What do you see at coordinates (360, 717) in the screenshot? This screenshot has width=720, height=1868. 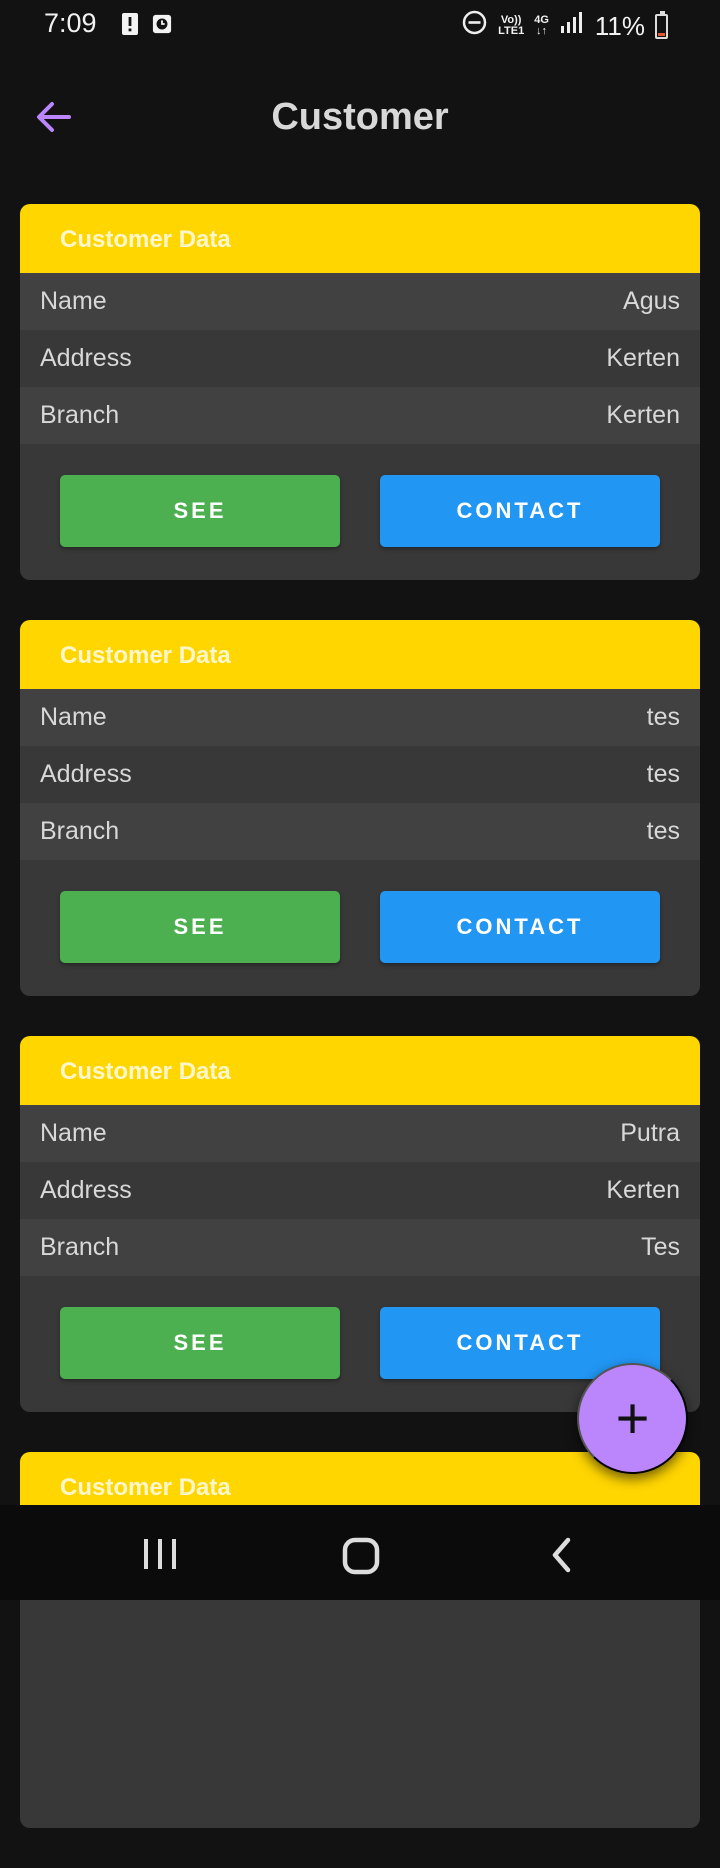 I see `name-row: Name tes` at bounding box center [360, 717].